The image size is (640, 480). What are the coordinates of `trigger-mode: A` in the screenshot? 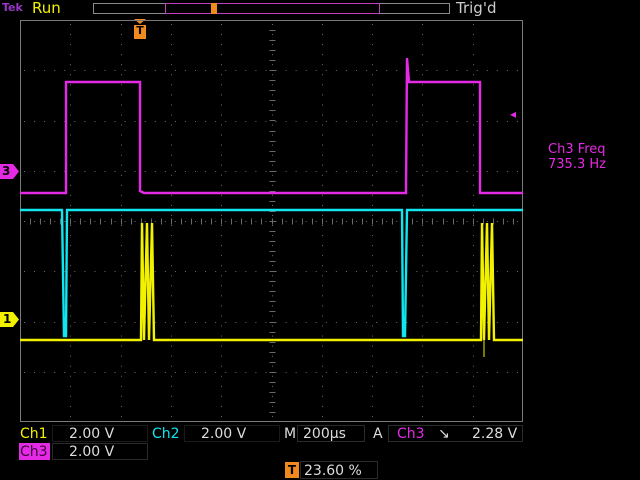 It's located at (378, 434).